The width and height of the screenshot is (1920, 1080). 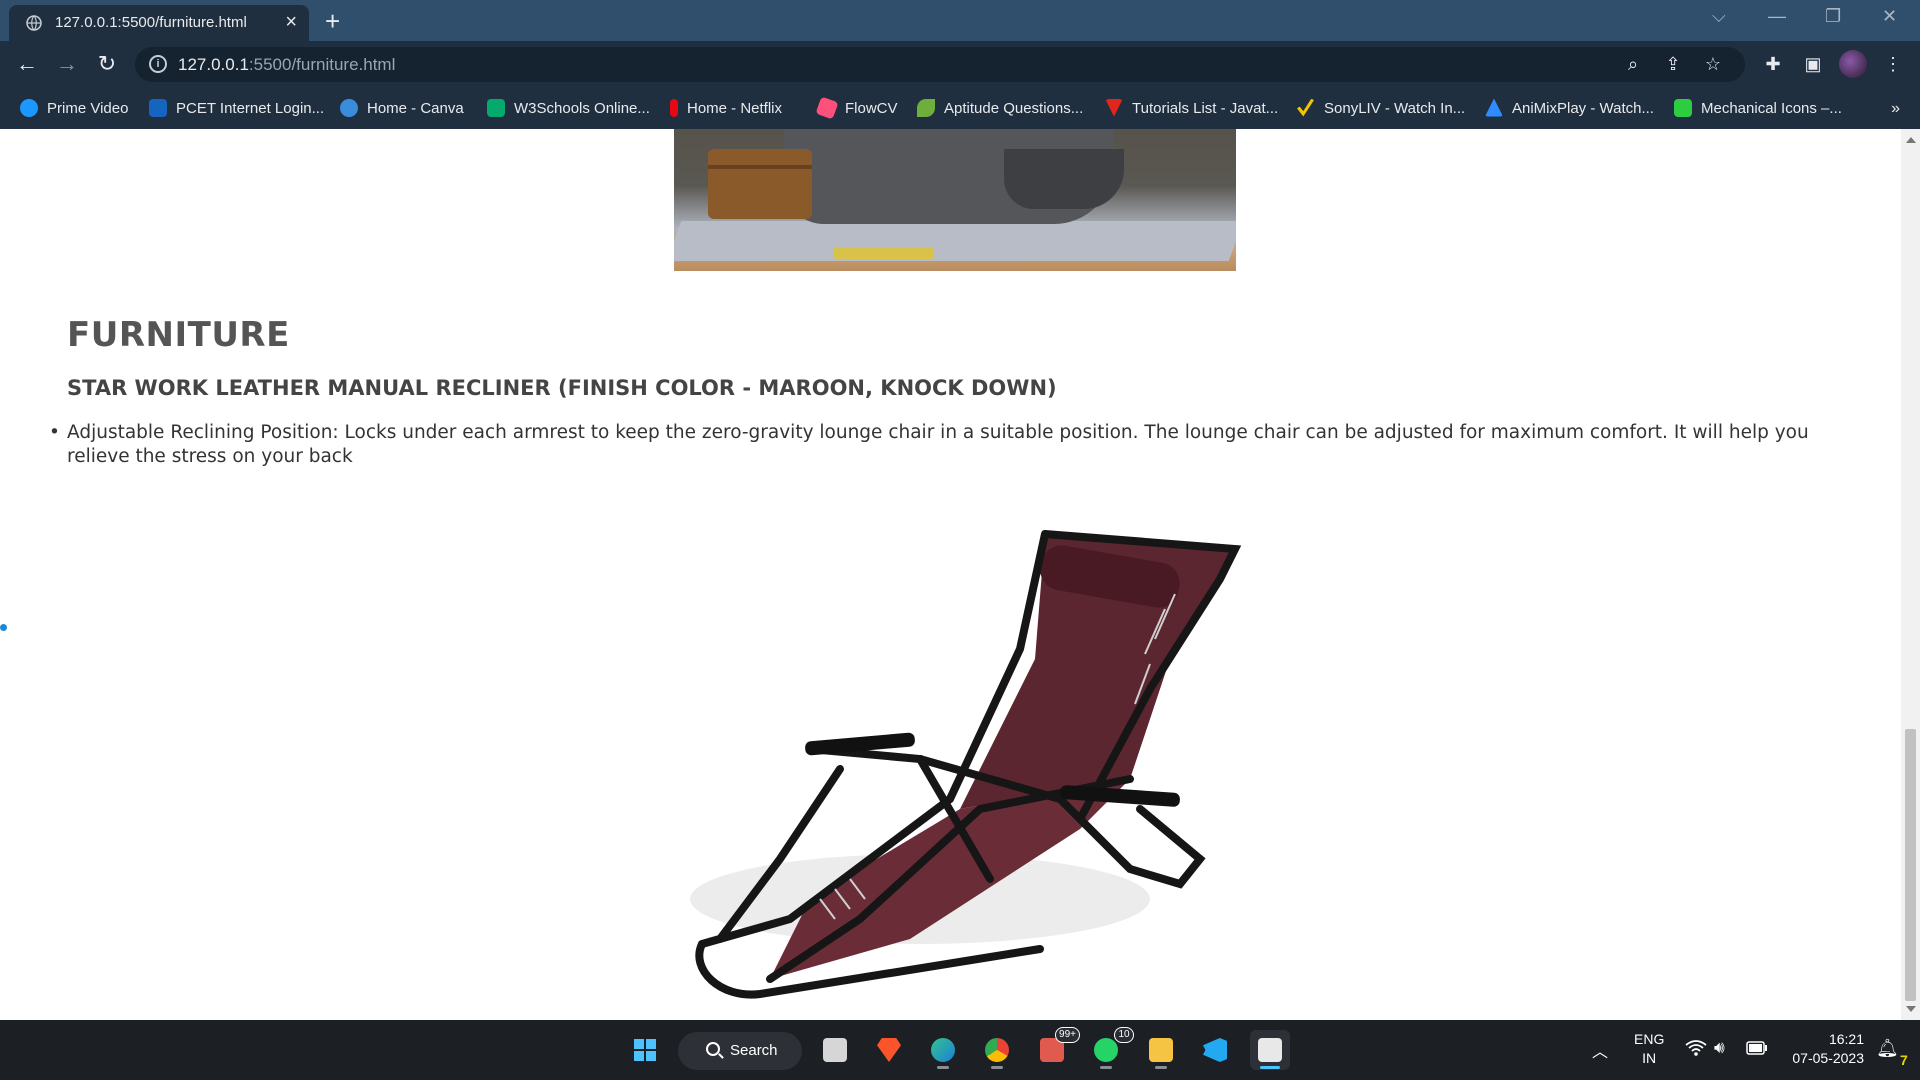 I want to click on brave-browser-button, so click(x=889, y=1050).